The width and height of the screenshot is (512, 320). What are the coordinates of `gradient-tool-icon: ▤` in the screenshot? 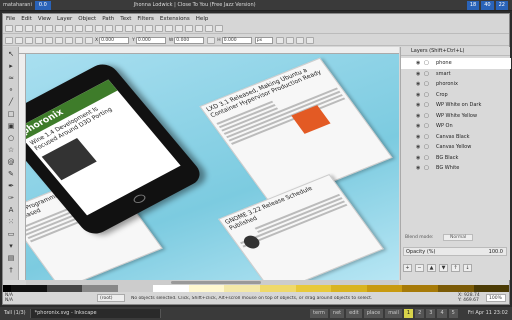 It's located at (11, 258).